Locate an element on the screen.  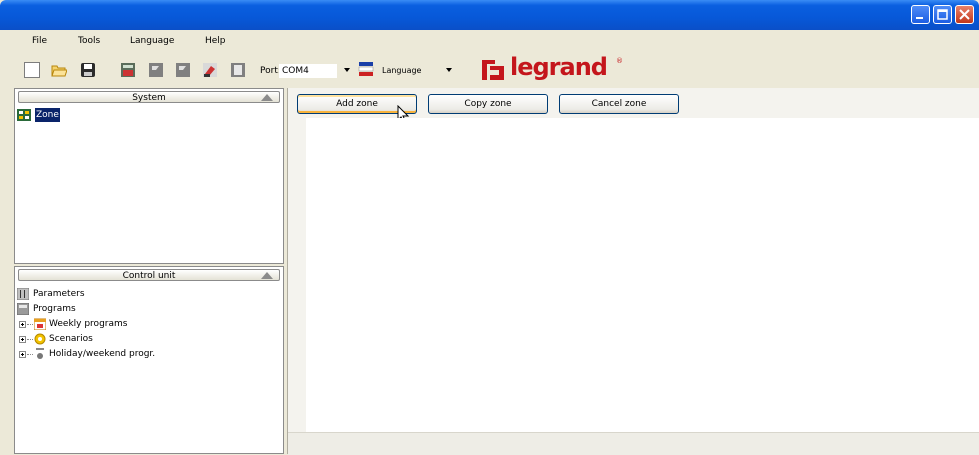
close-icon is located at coordinates (964, 14).